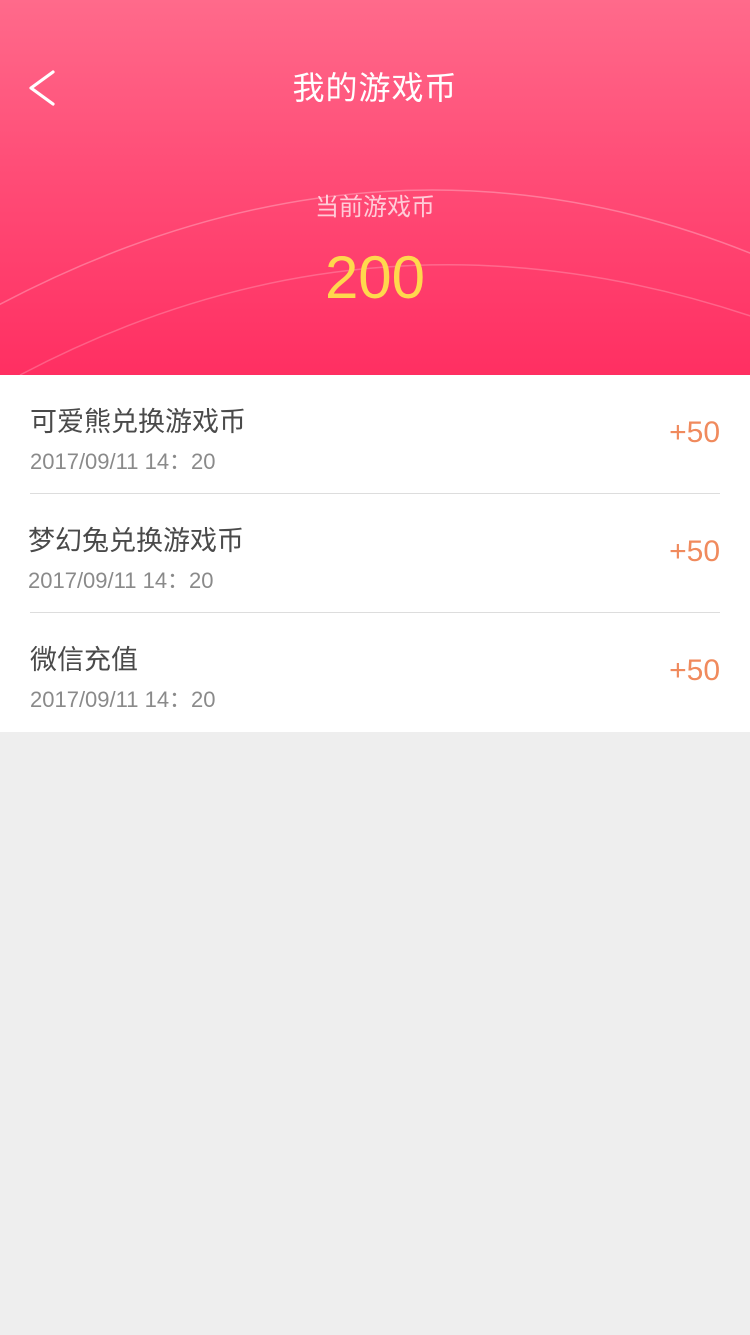 This screenshot has height=1335, width=750. I want to click on list-item: 可爱熊兑换游戏币 2017/09/11 14：20 +50, so click(375, 434).